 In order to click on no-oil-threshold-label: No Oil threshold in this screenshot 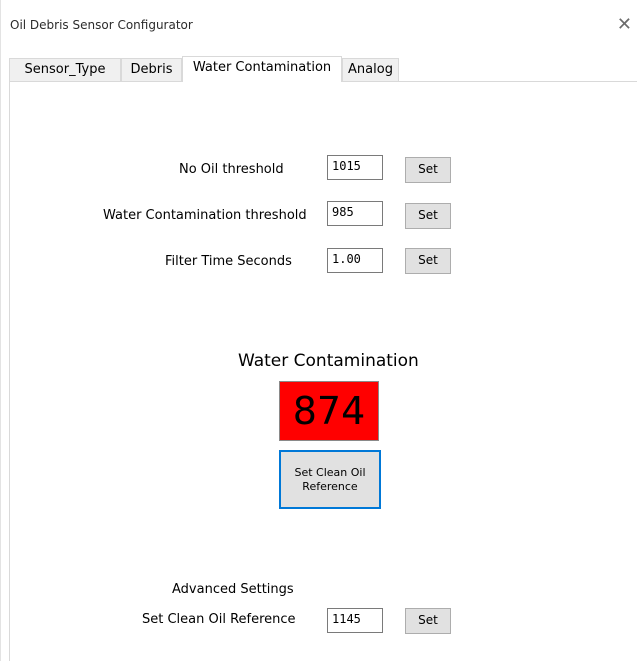, I will do `click(231, 169)`.